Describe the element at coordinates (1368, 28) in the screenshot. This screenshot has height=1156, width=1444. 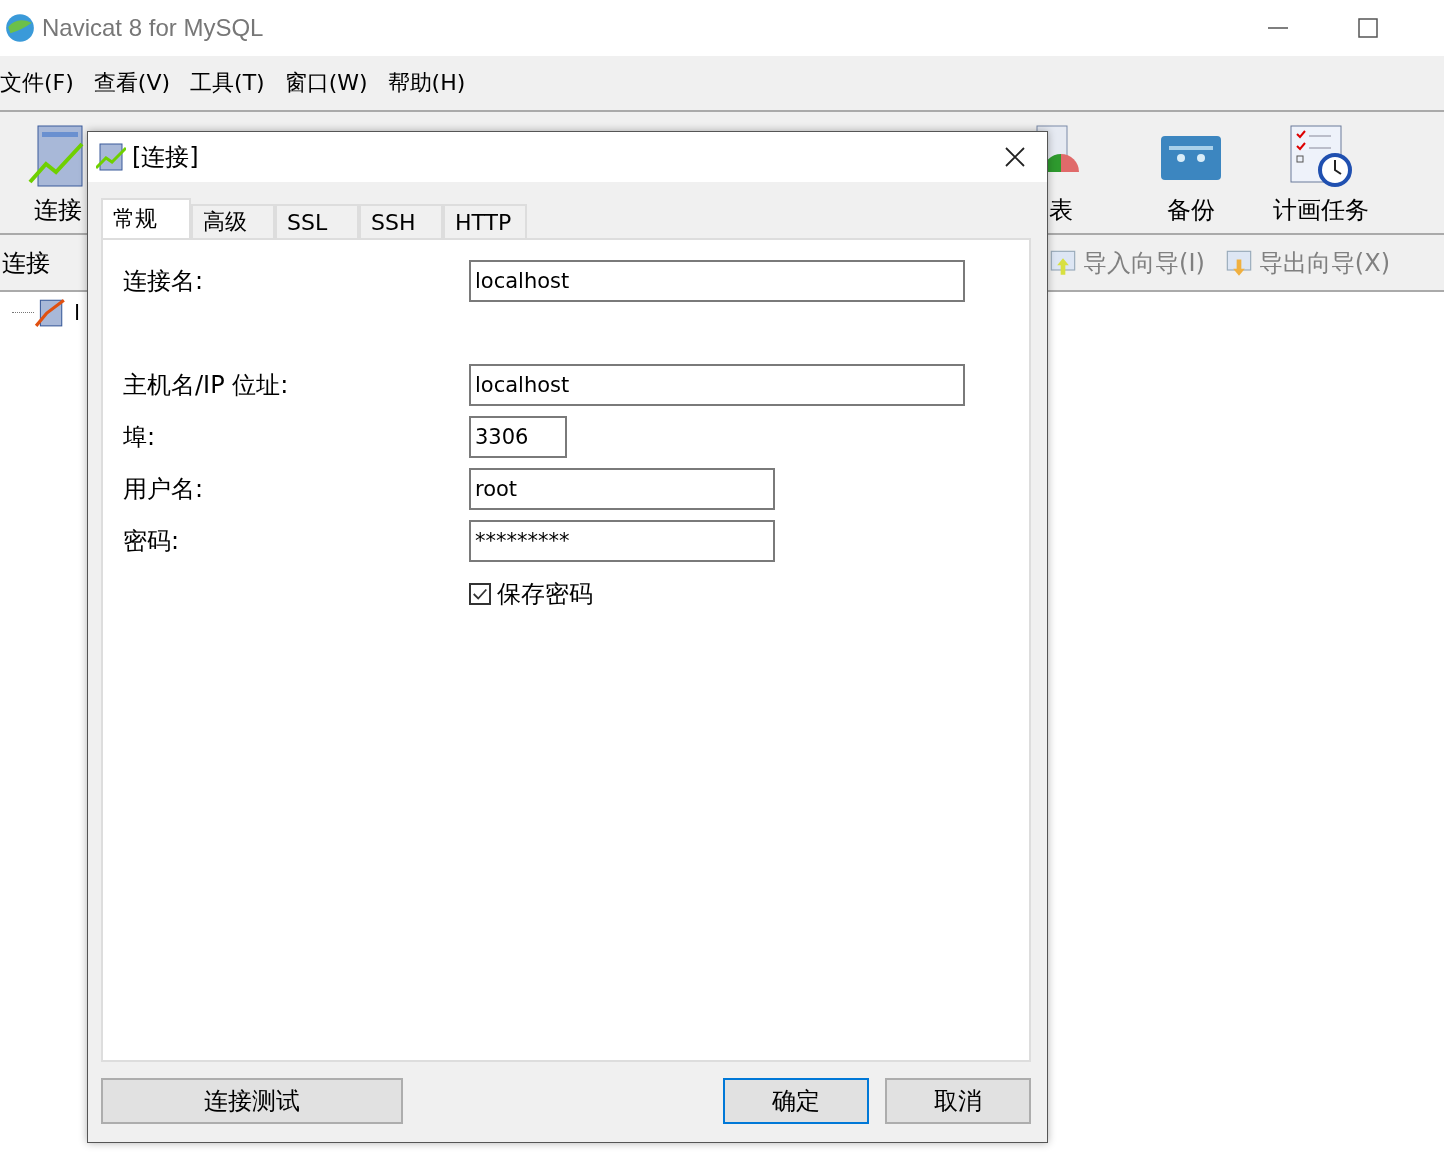
I see `maximize-icon` at that location.